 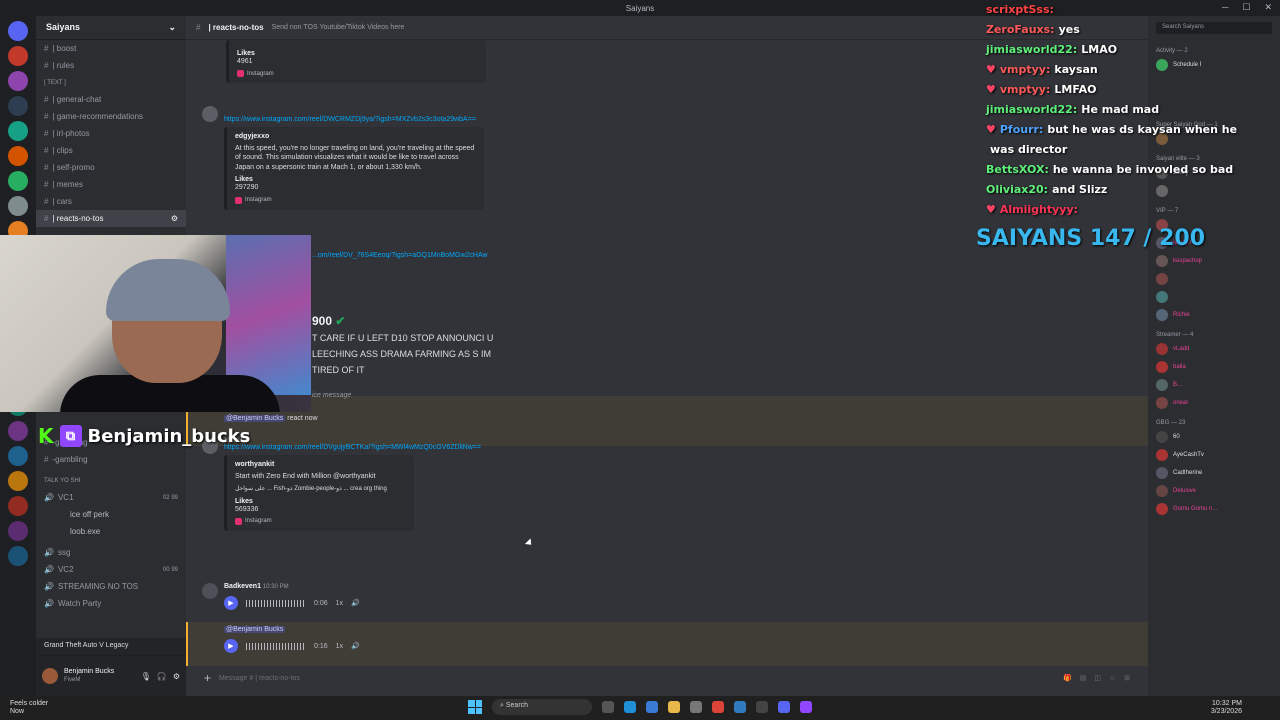 I want to click on voice-user: ice off perk, so click(x=111, y=514).